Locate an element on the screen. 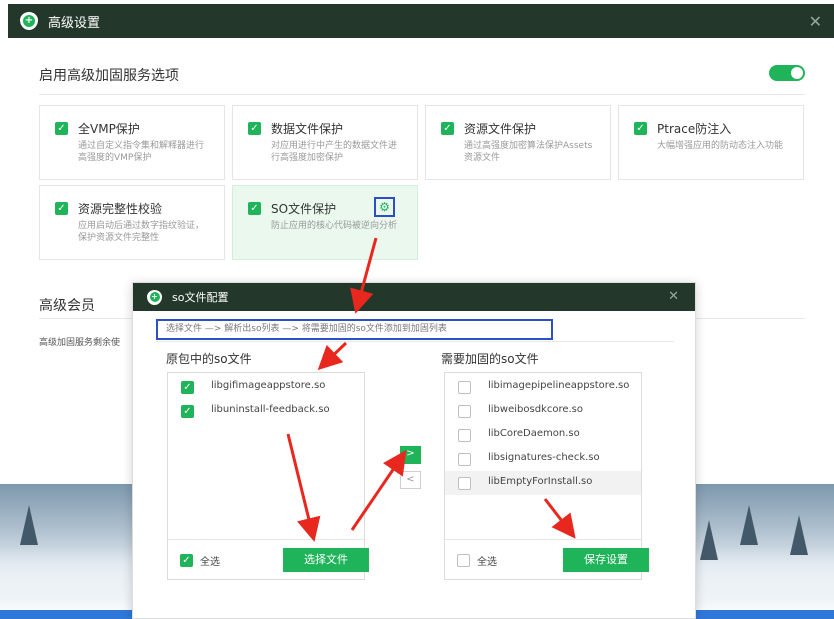  arrow-gear-to-steps is located at coordinates (364, 275).